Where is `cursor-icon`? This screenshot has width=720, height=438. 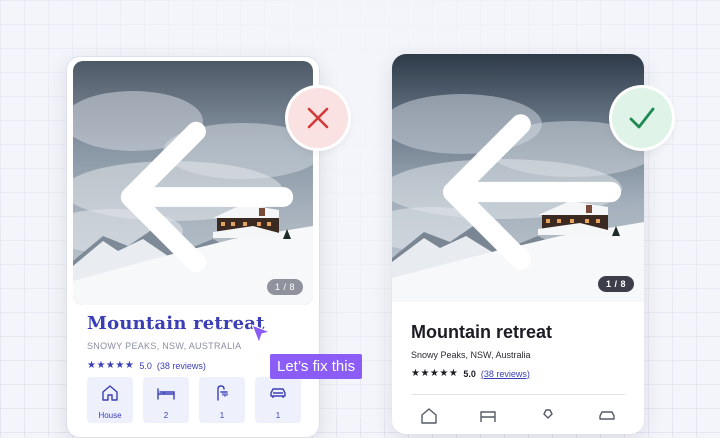
cursor-icon is located at coordinates (261, 334).